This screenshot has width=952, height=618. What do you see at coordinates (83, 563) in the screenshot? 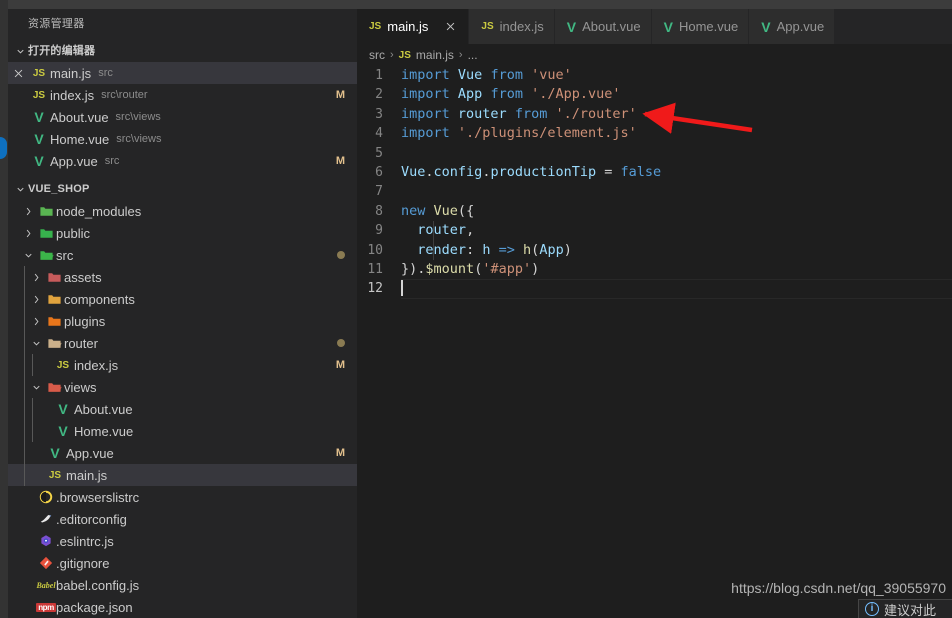
I see `tree-item-label: .gitignore` at bounding box center [83, 563].